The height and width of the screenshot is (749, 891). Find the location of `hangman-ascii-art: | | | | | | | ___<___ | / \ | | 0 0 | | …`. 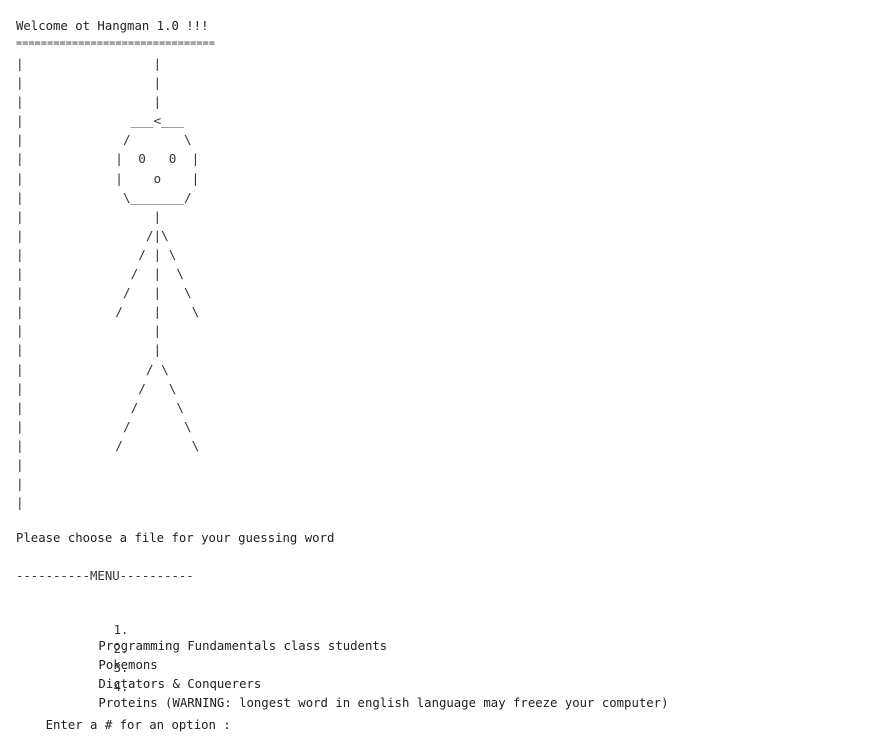

hangman-ascii-art: | | | | | | | ___<___ | / \ | | 0 0 | | … is located at coordinates (108, 283).